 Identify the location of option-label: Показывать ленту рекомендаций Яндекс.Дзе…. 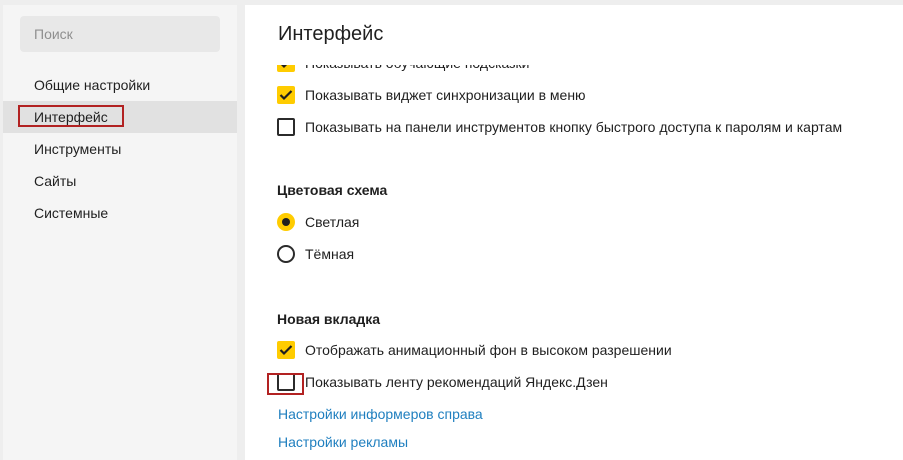
(456, 382).